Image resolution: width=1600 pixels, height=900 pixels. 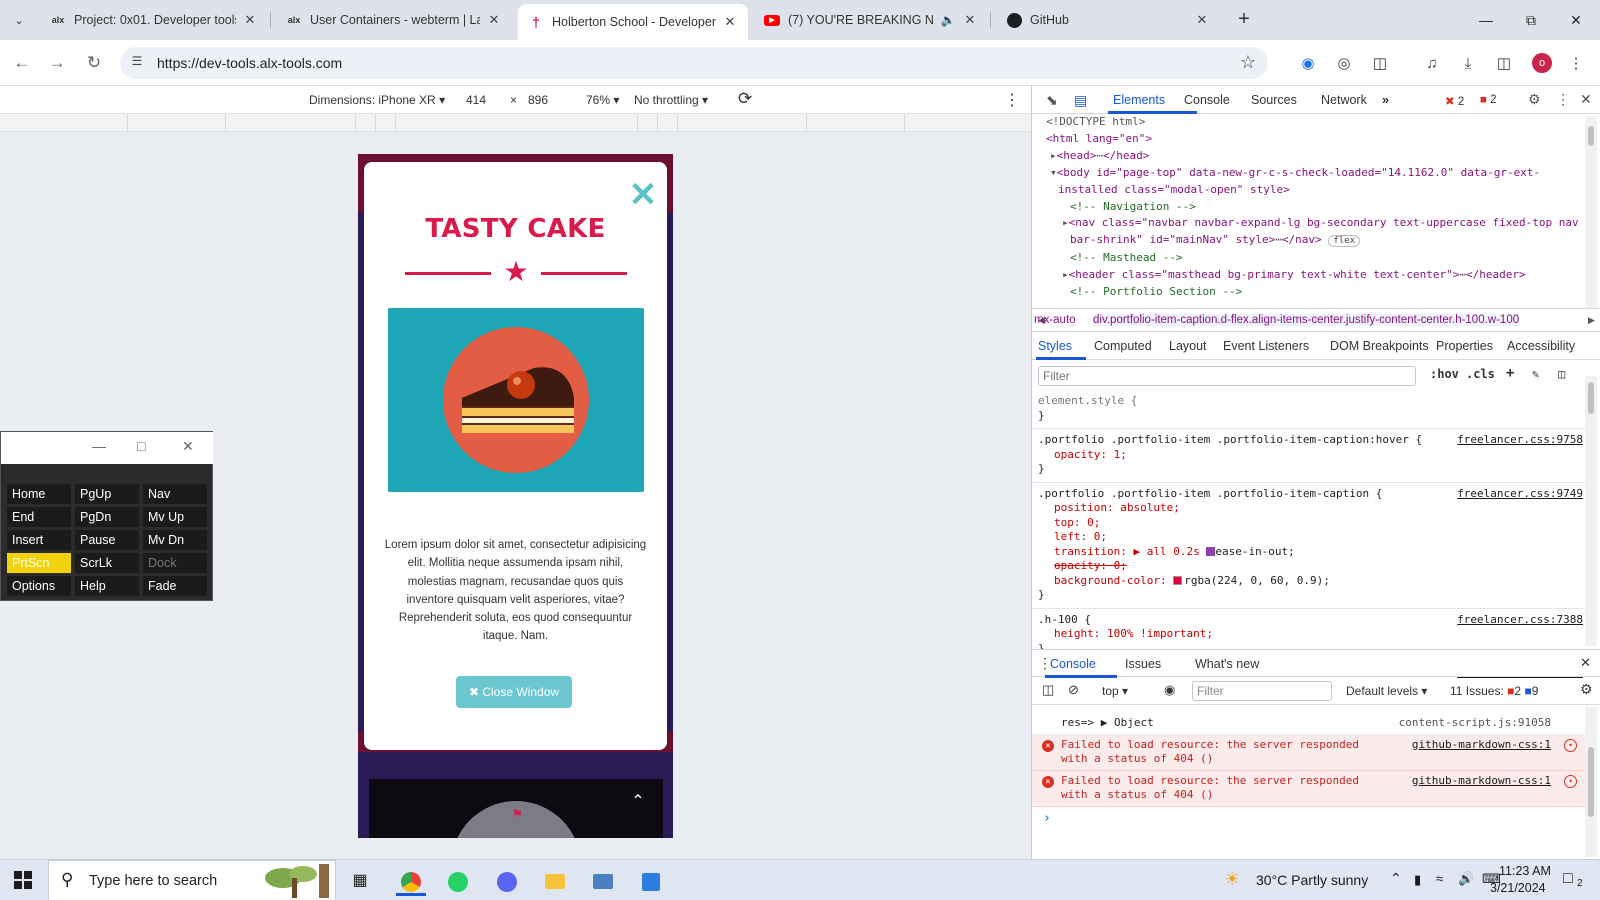 I want to click on osk-key: Mv Dn, so click(x=175, y=540).